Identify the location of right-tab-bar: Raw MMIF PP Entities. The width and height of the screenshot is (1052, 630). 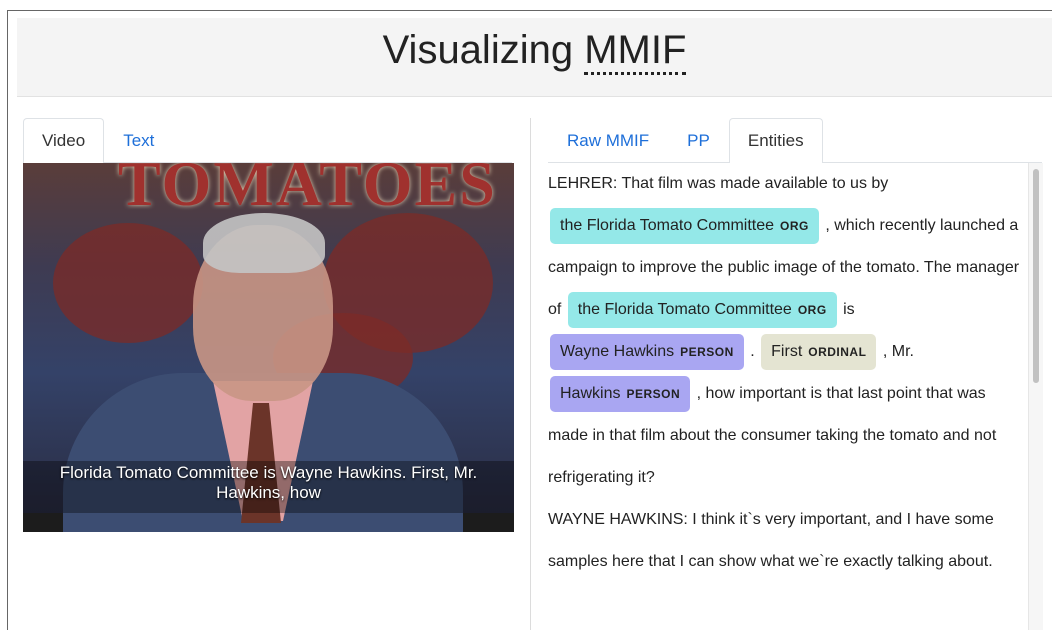
(795, 140).